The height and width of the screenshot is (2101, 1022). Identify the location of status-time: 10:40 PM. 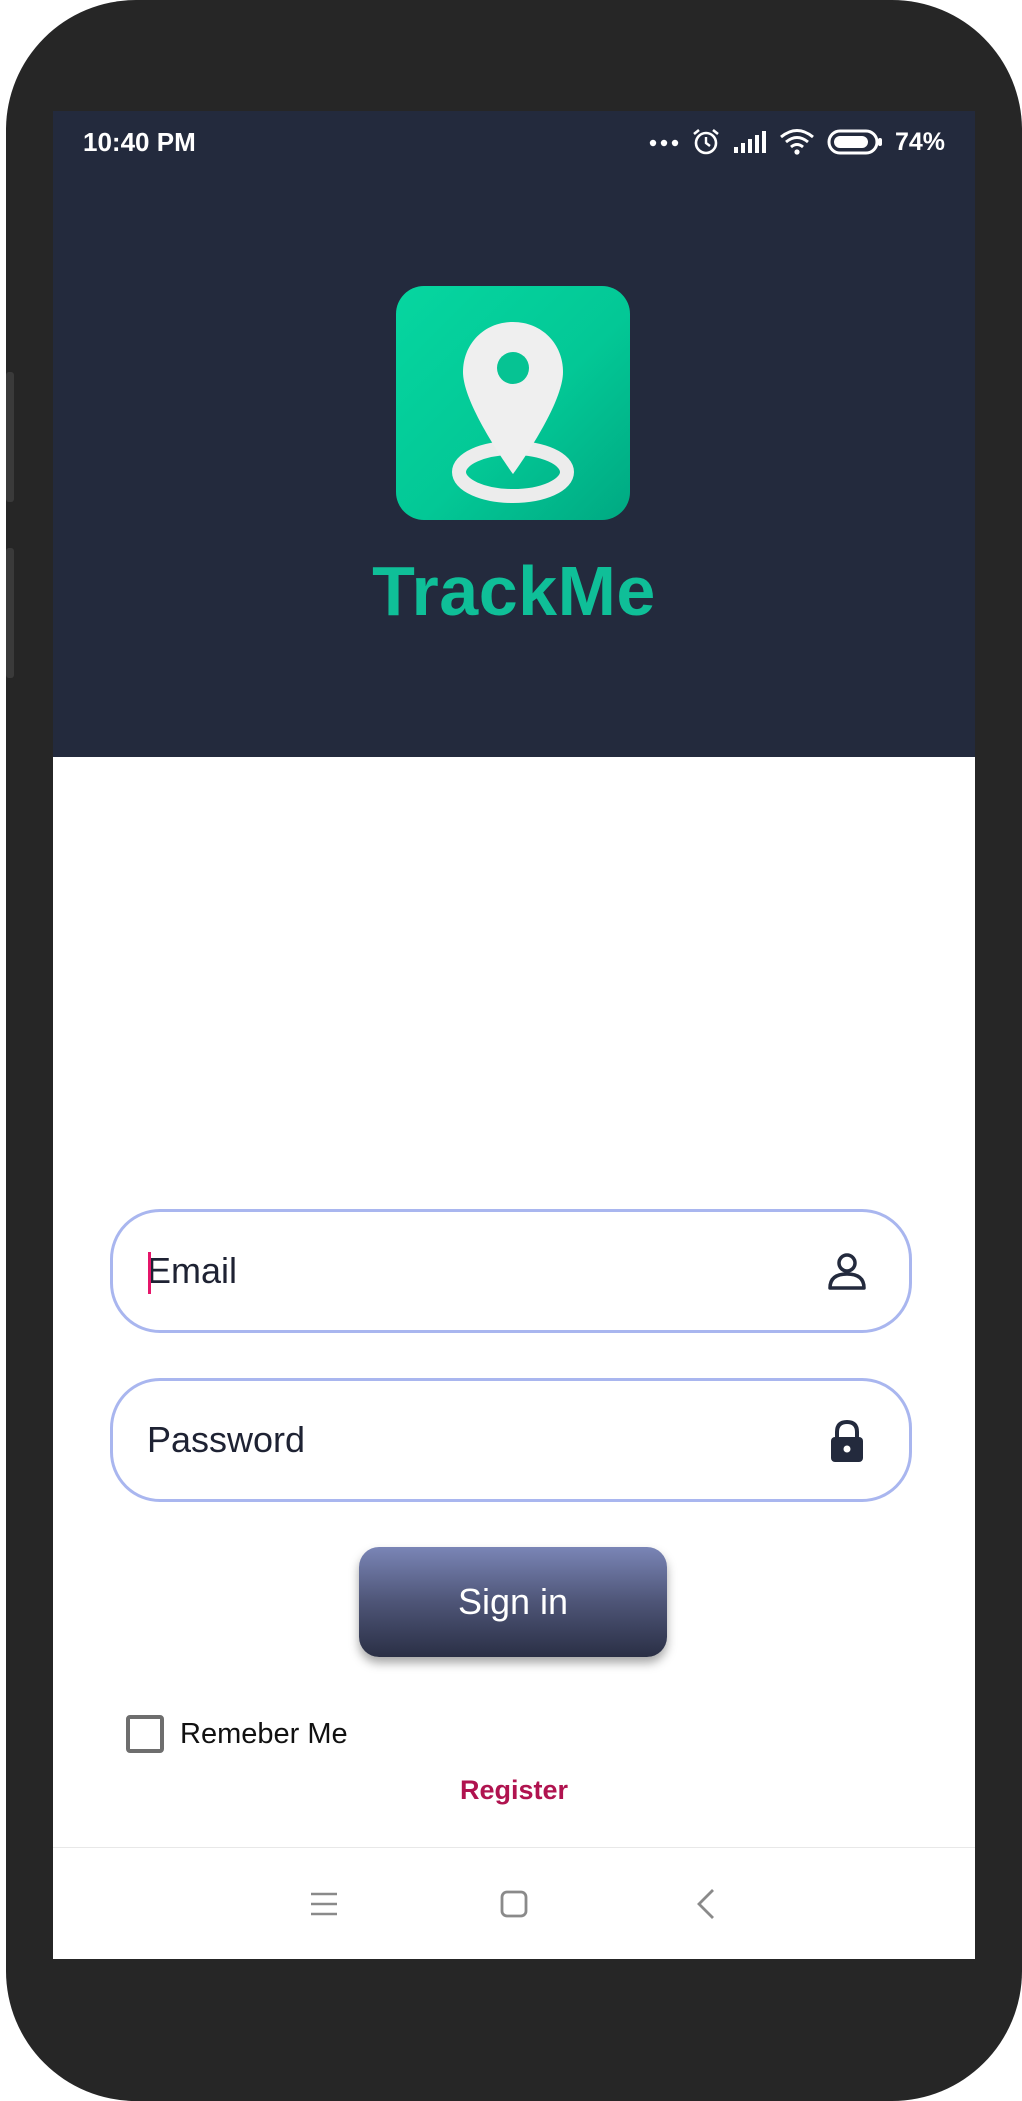
(139, 142).